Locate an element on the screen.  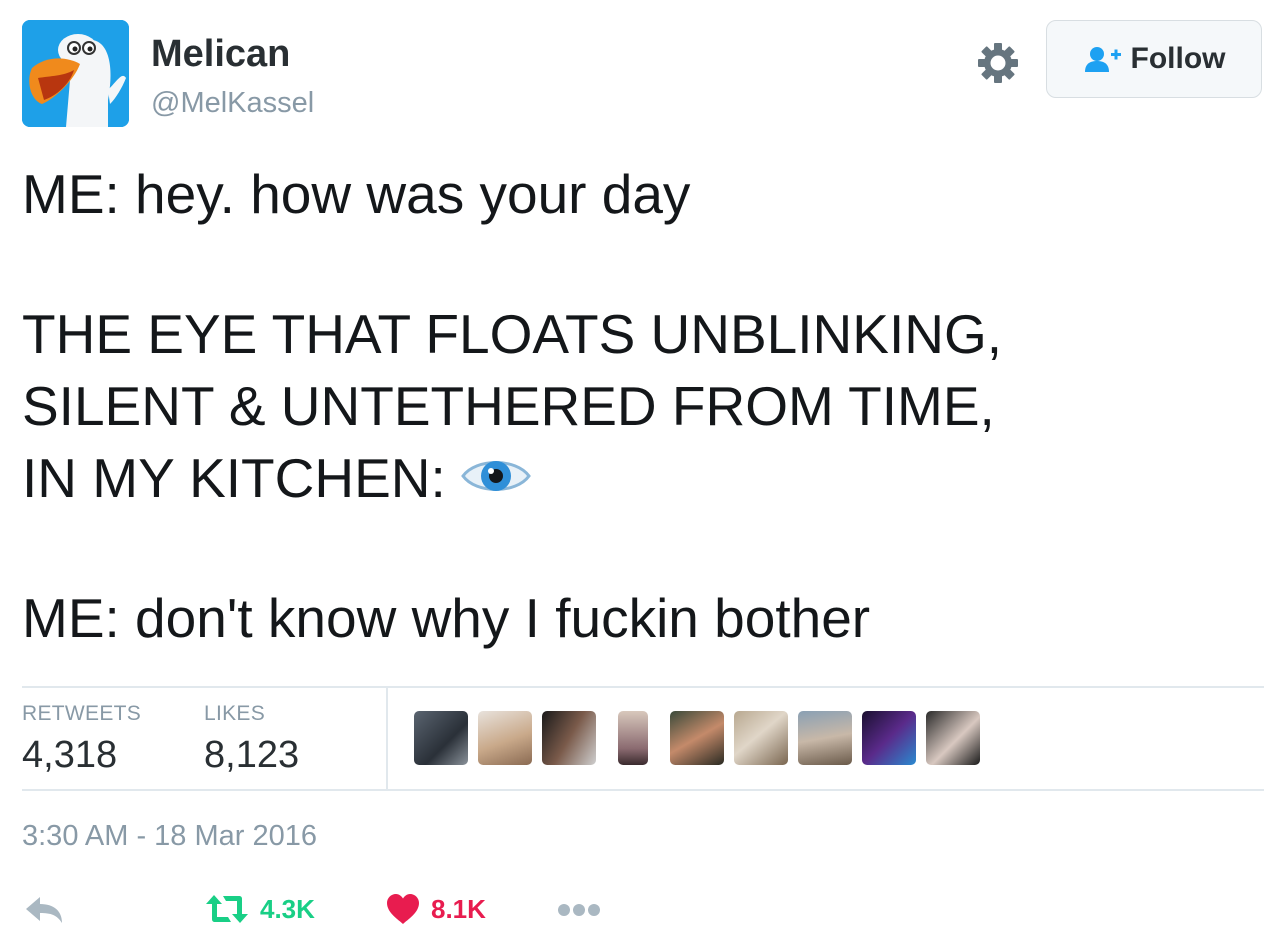
reply-button is located at coordinates (44, 910).